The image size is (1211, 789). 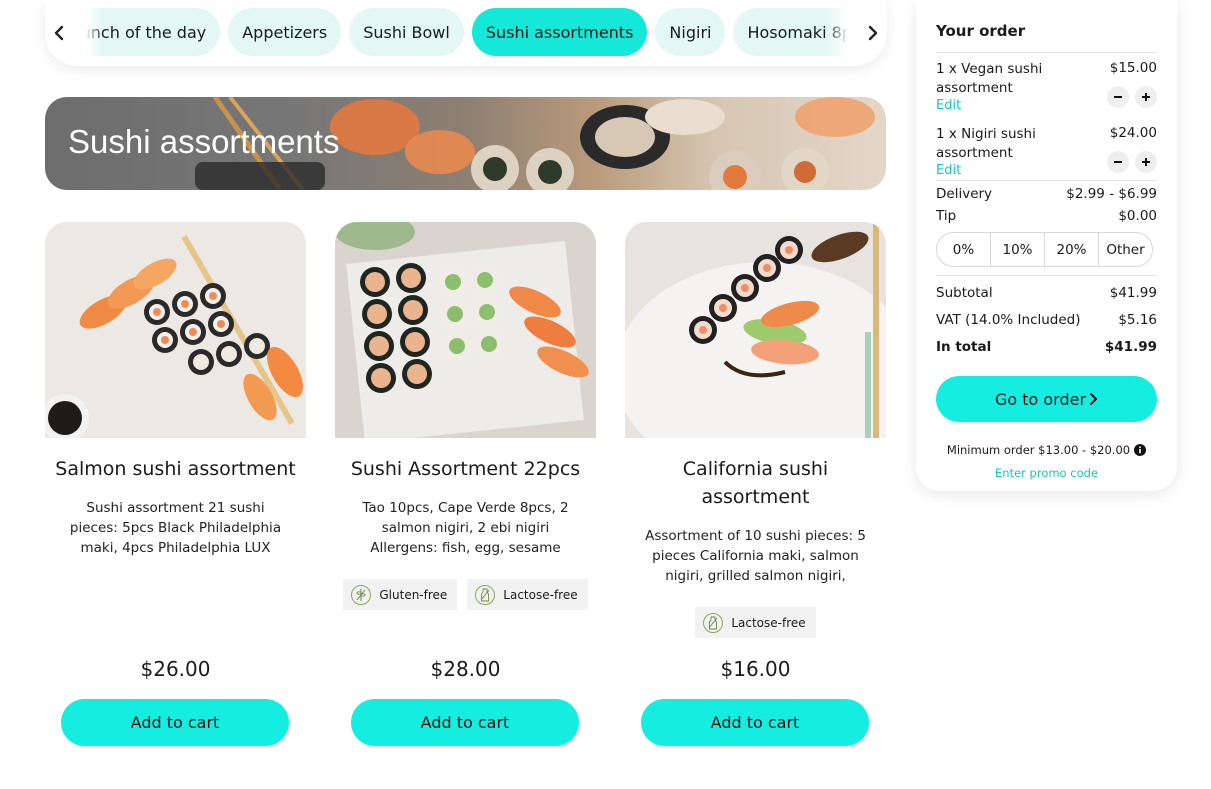 What do you see at coordinates (1133, 133) in the screenshot?
I see `order-item-price: $24.00` at bounding box center [1133, 133].